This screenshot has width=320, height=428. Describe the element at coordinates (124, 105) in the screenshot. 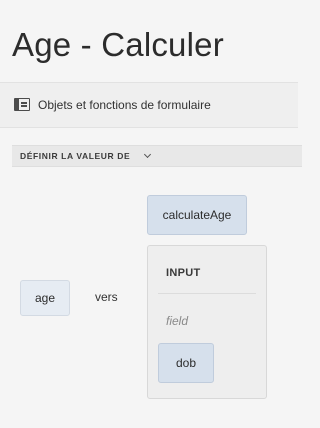

I see `form-objects-label: Objets et fonctions de formulaire` at that location.